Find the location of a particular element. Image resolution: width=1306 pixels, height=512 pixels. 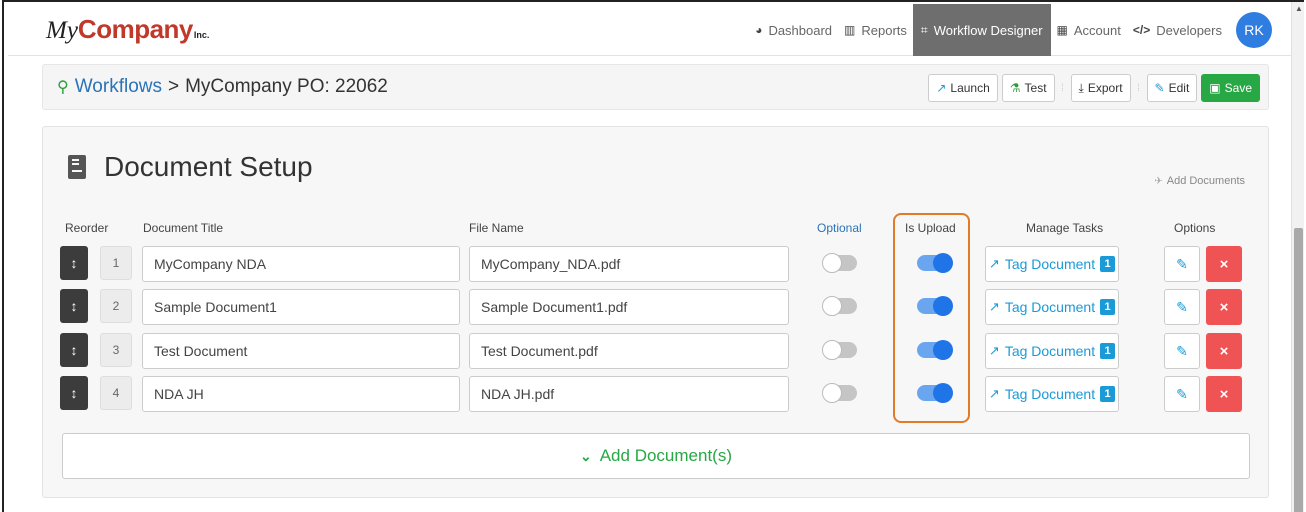

file-name-input: Sample Document1.pdf is located at coordinates (629, 307).